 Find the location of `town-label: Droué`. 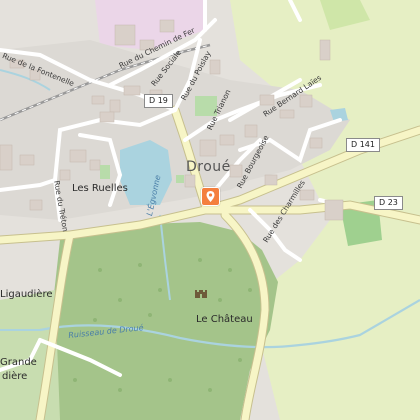

town-label: Droué is located at coordinates (208, 167).